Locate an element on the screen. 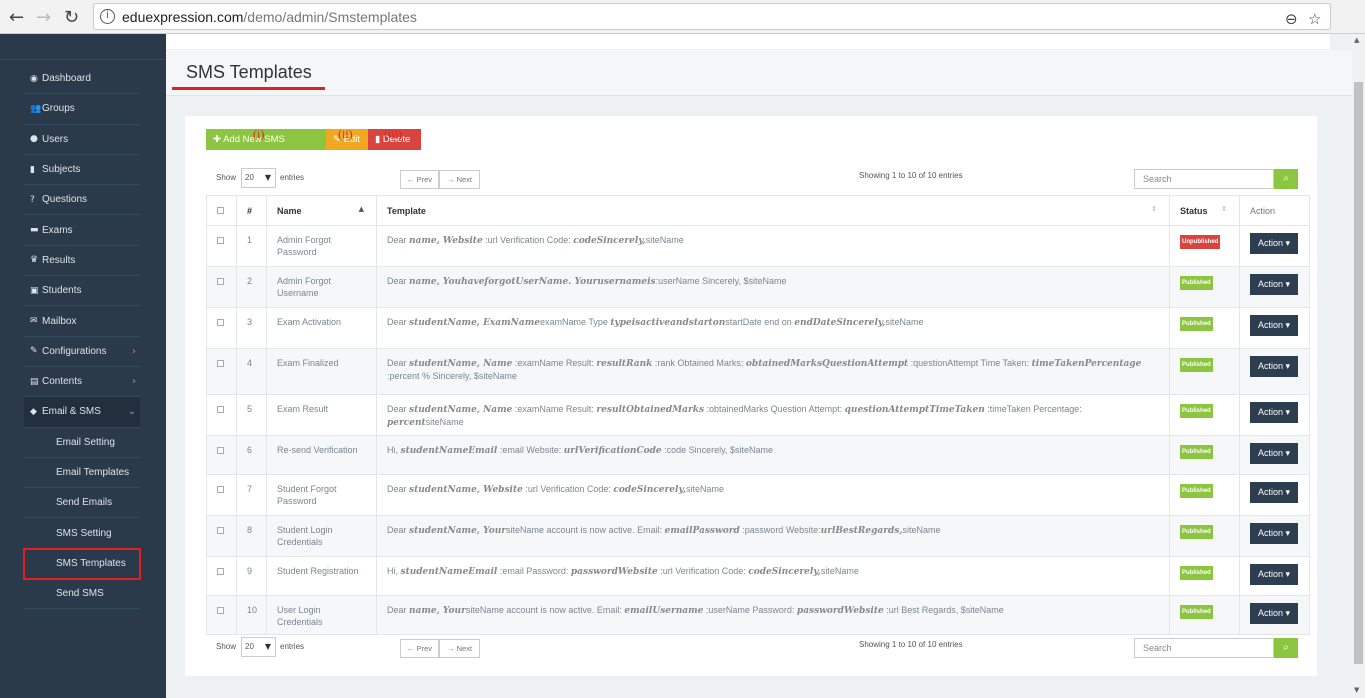  sidebar-item-configurations: ✎ Configurations › is located at coordinates (82, 352).